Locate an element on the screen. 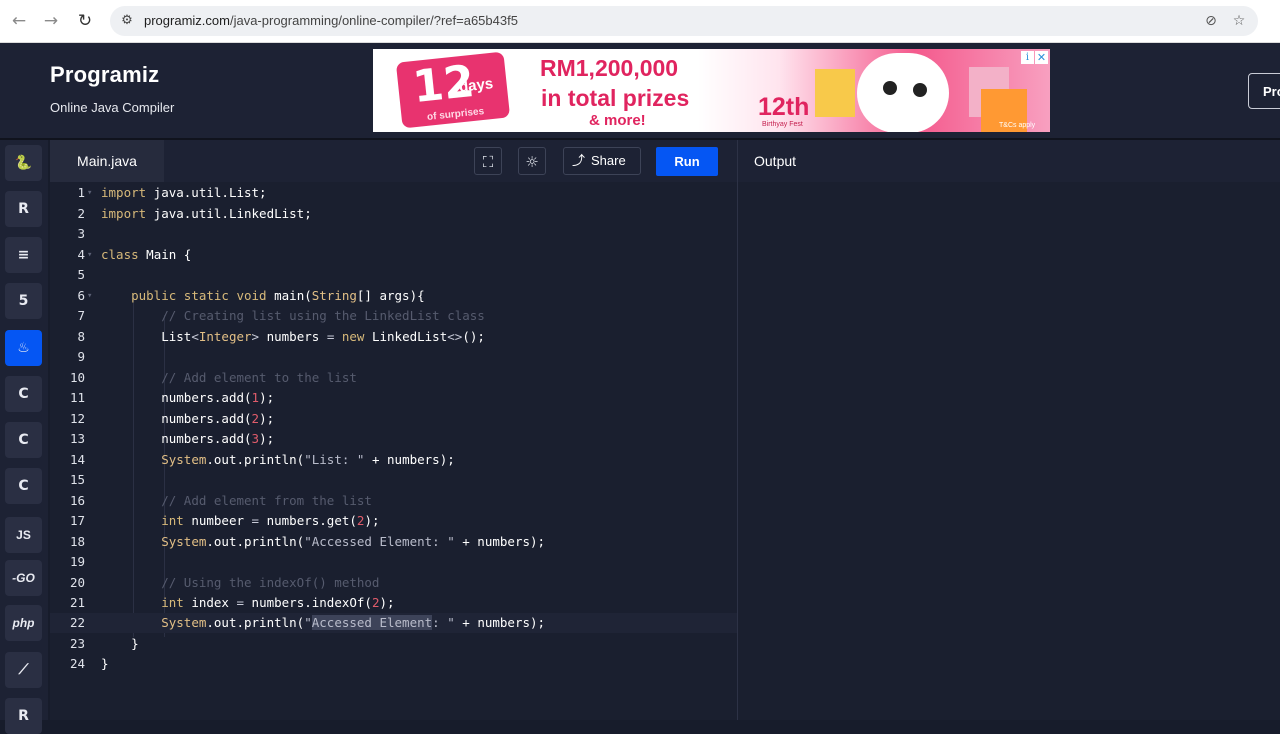 This screenshot has height=734, width=1280. selected-text: Accessed Element is located at coordinates (372, 622).